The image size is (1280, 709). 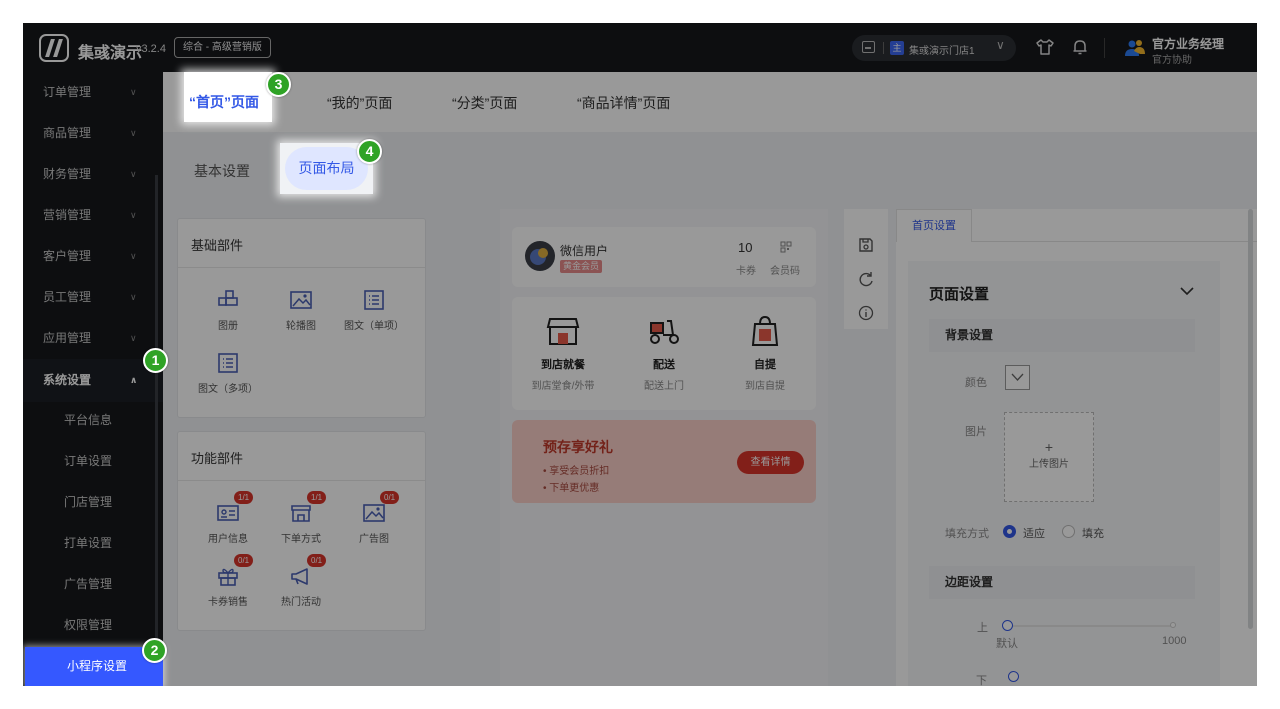 What do you see at coordinates (664, 461) in the screenshot?
I see `promo-banner: 预存享好礼 • 享受会员折扣 • 下单更优惠 查看详情` at bounding box center [664, 461].